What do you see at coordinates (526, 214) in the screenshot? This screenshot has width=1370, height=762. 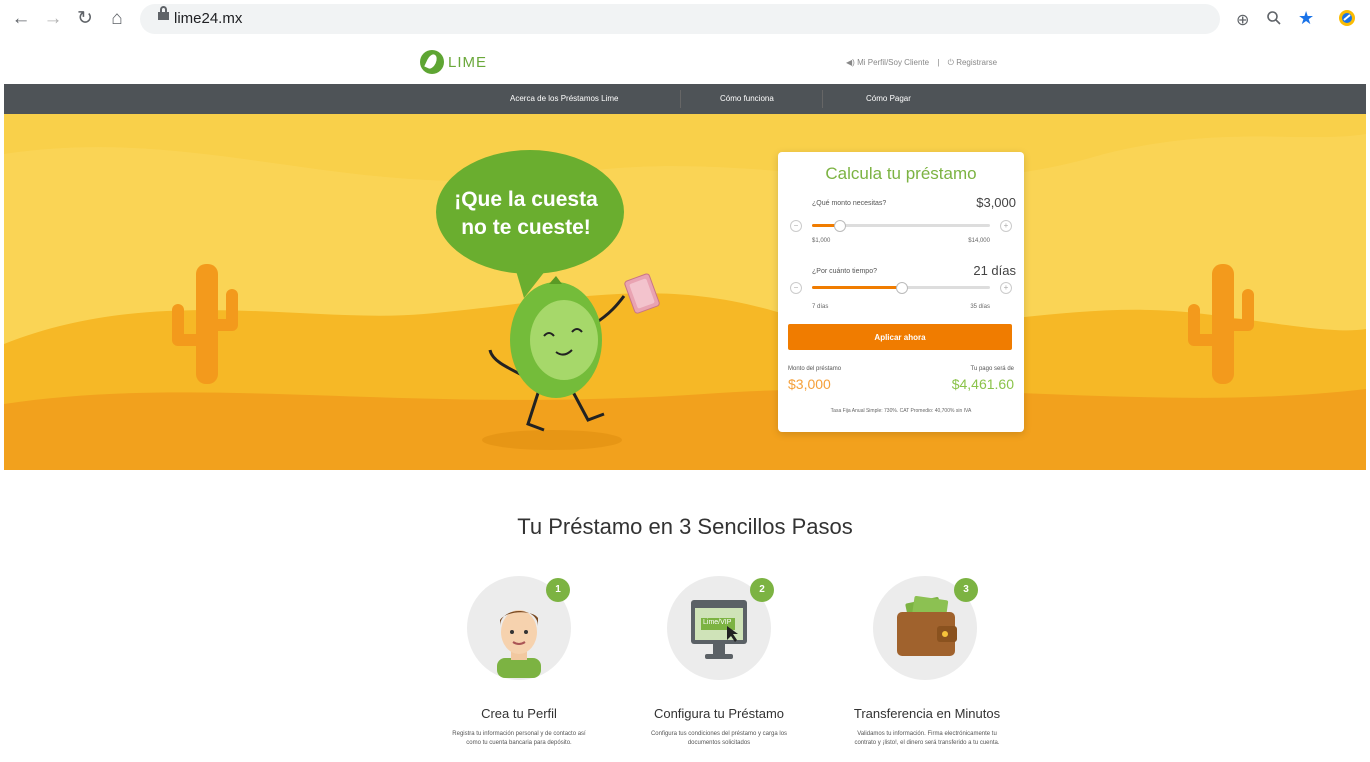 I see `hero-slogan: ¡Que la cuesta no te cueste!` at bounding box center [526, 214].